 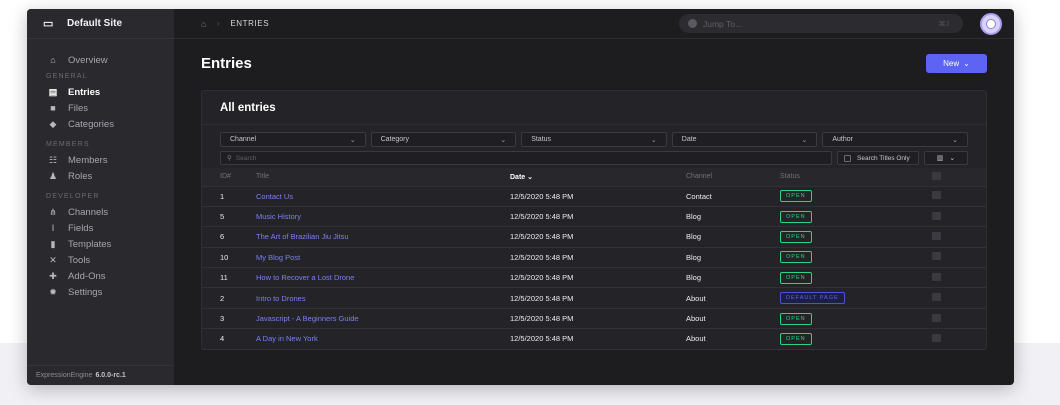 I want to click on jump-to-search: Jump To... ⌘J, so click(x=821, y=23).